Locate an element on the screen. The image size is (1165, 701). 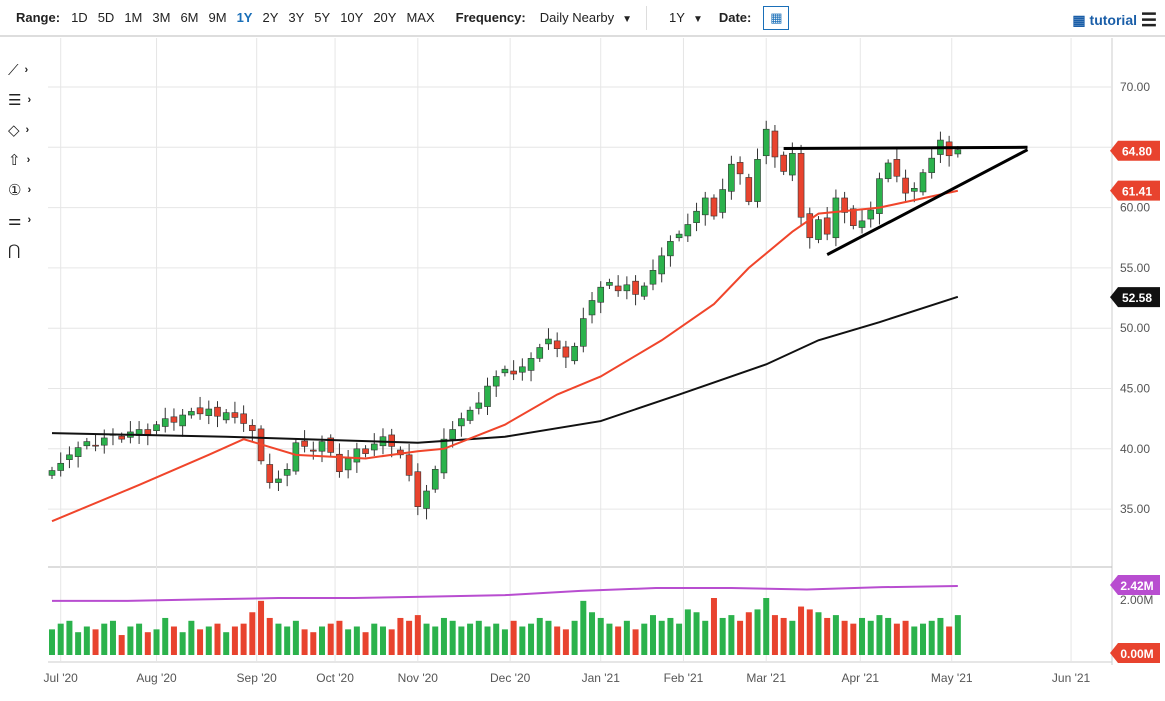
x-tick-label: May '21 is located at coordinates (952, 678).